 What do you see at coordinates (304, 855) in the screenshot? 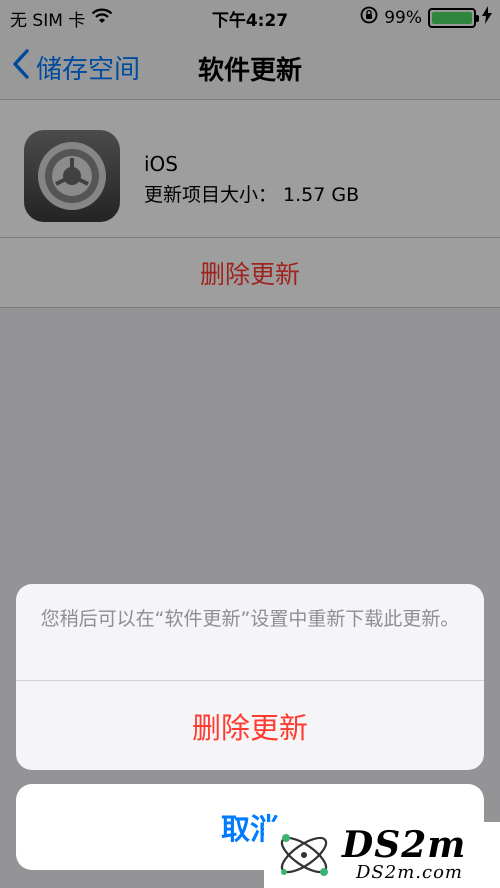
I see `atom-logo-icon` at bounding box center [304, 855].